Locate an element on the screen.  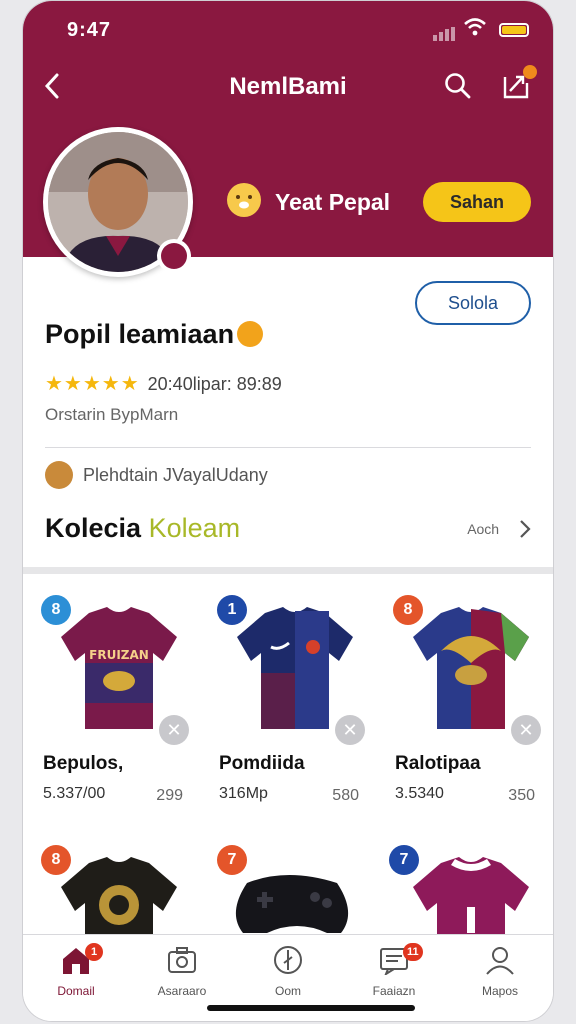
item-title: Bepulos, is located at coordinates (83, 763).